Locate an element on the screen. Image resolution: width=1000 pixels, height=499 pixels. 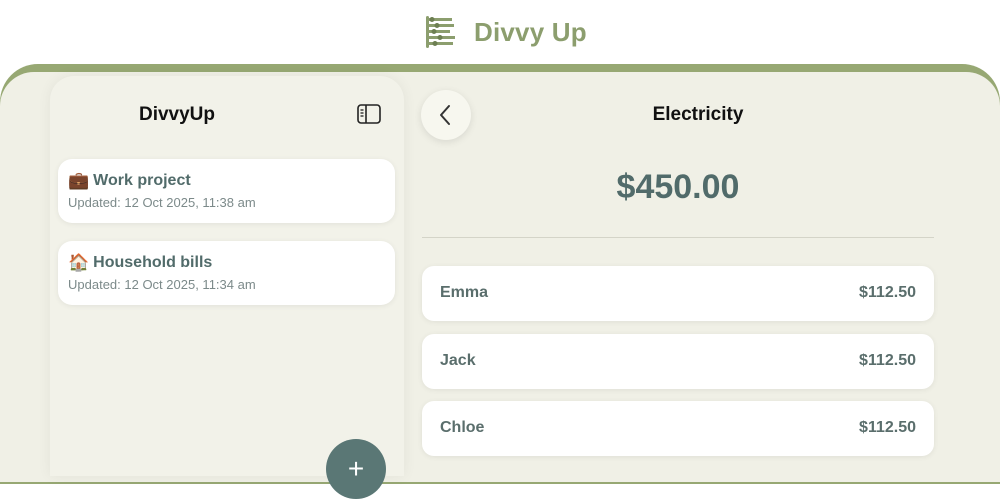
divider is located at coordinates (678, 237).